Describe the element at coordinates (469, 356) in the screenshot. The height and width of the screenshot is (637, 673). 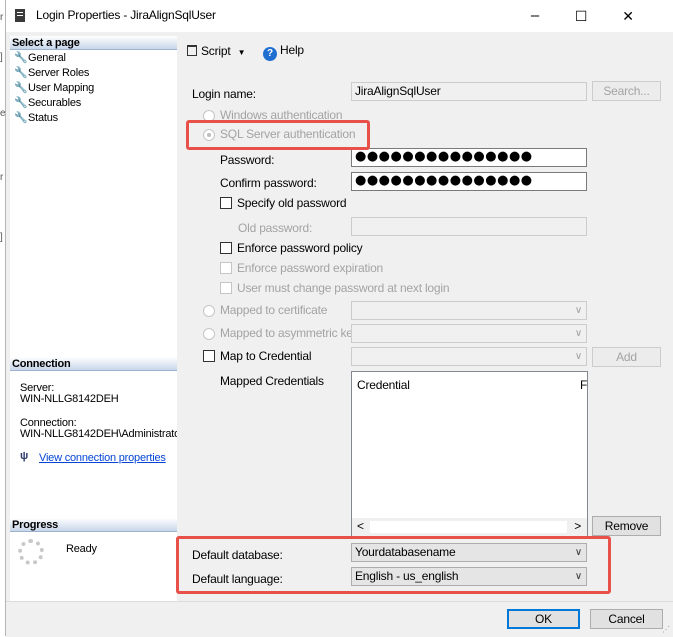
I see `credential-select: ∨` at that location.